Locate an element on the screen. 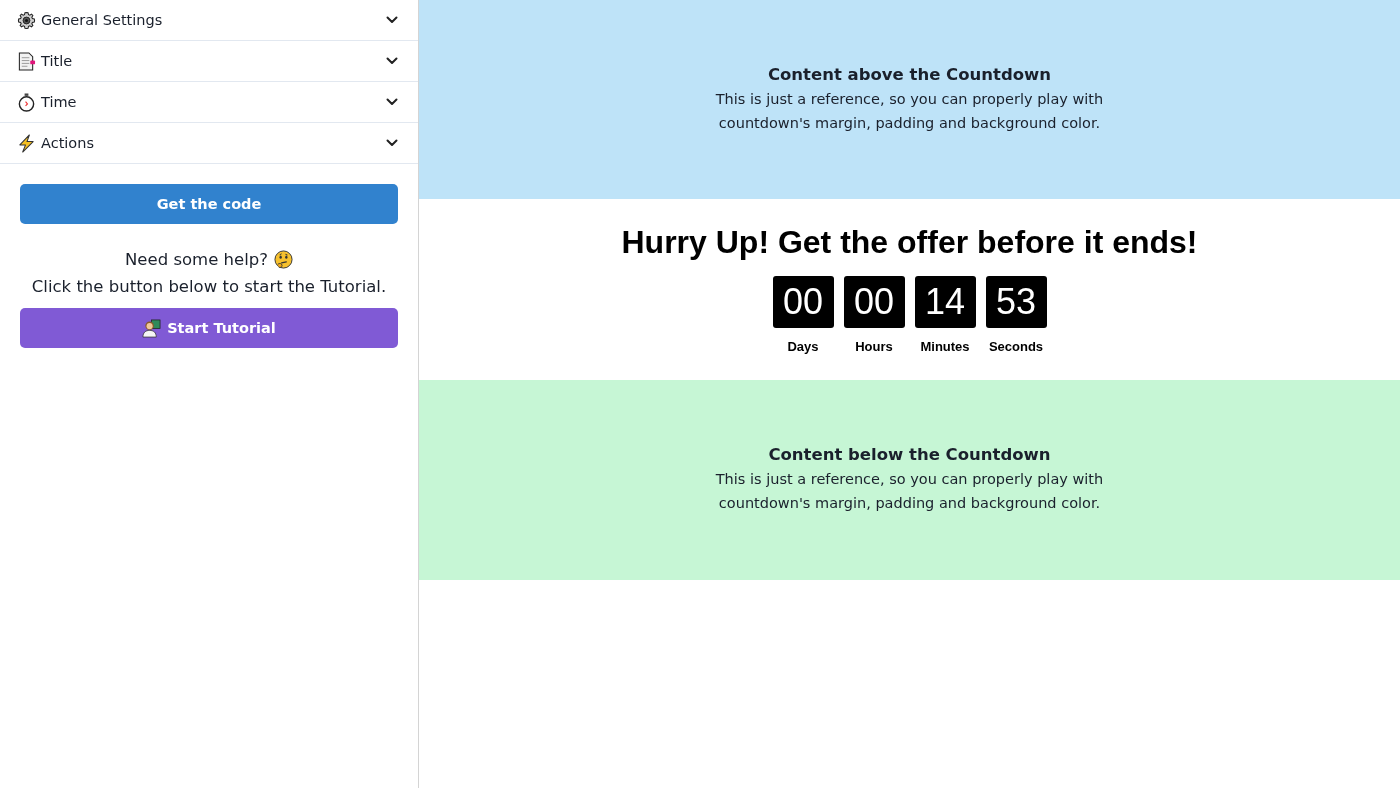 The height and width of the screenshot is (788, 1400). countdown-unit-label: Hours is located at coordinates (874, 346).